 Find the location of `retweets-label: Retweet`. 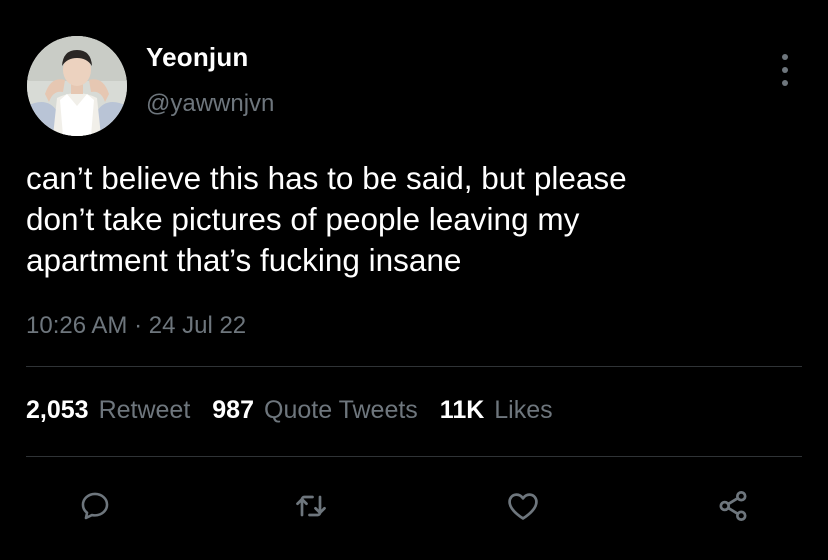

retweets-label: Retweet is located at coordinates (144, 410).